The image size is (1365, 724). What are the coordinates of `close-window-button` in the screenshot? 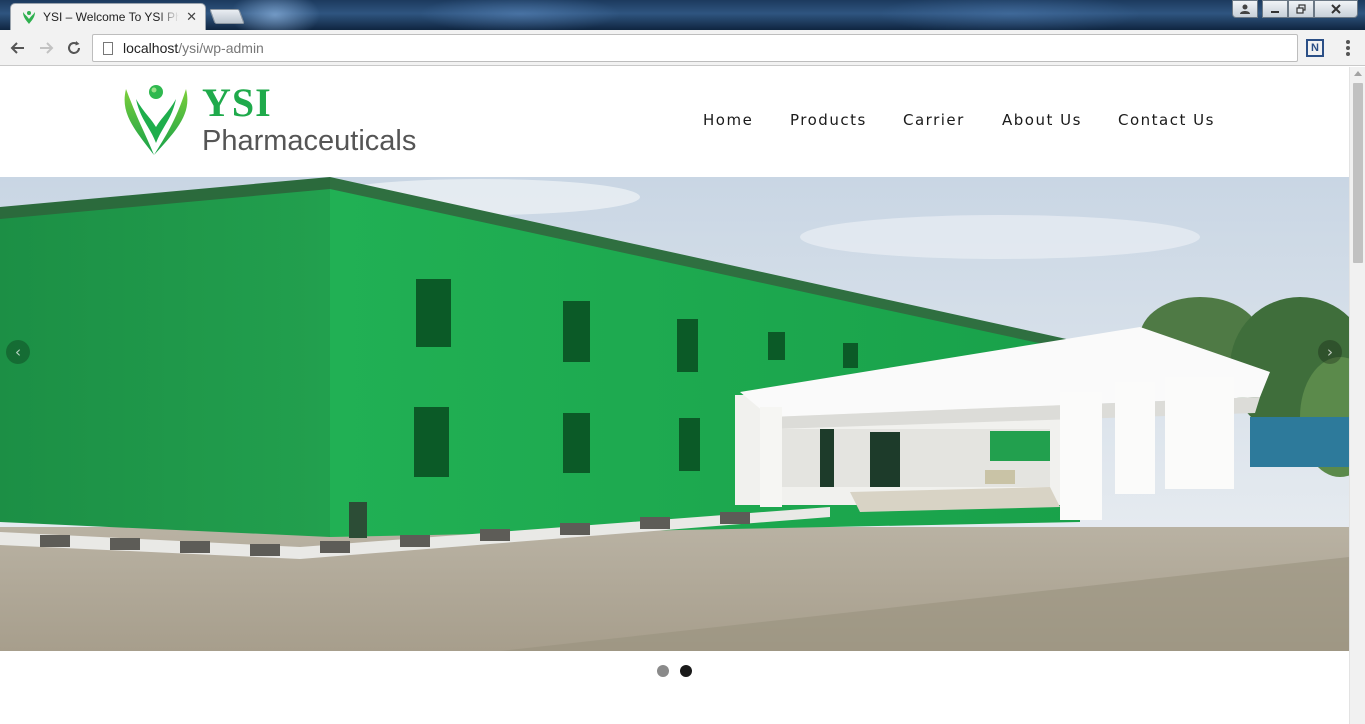 It's located at (1336, 9).